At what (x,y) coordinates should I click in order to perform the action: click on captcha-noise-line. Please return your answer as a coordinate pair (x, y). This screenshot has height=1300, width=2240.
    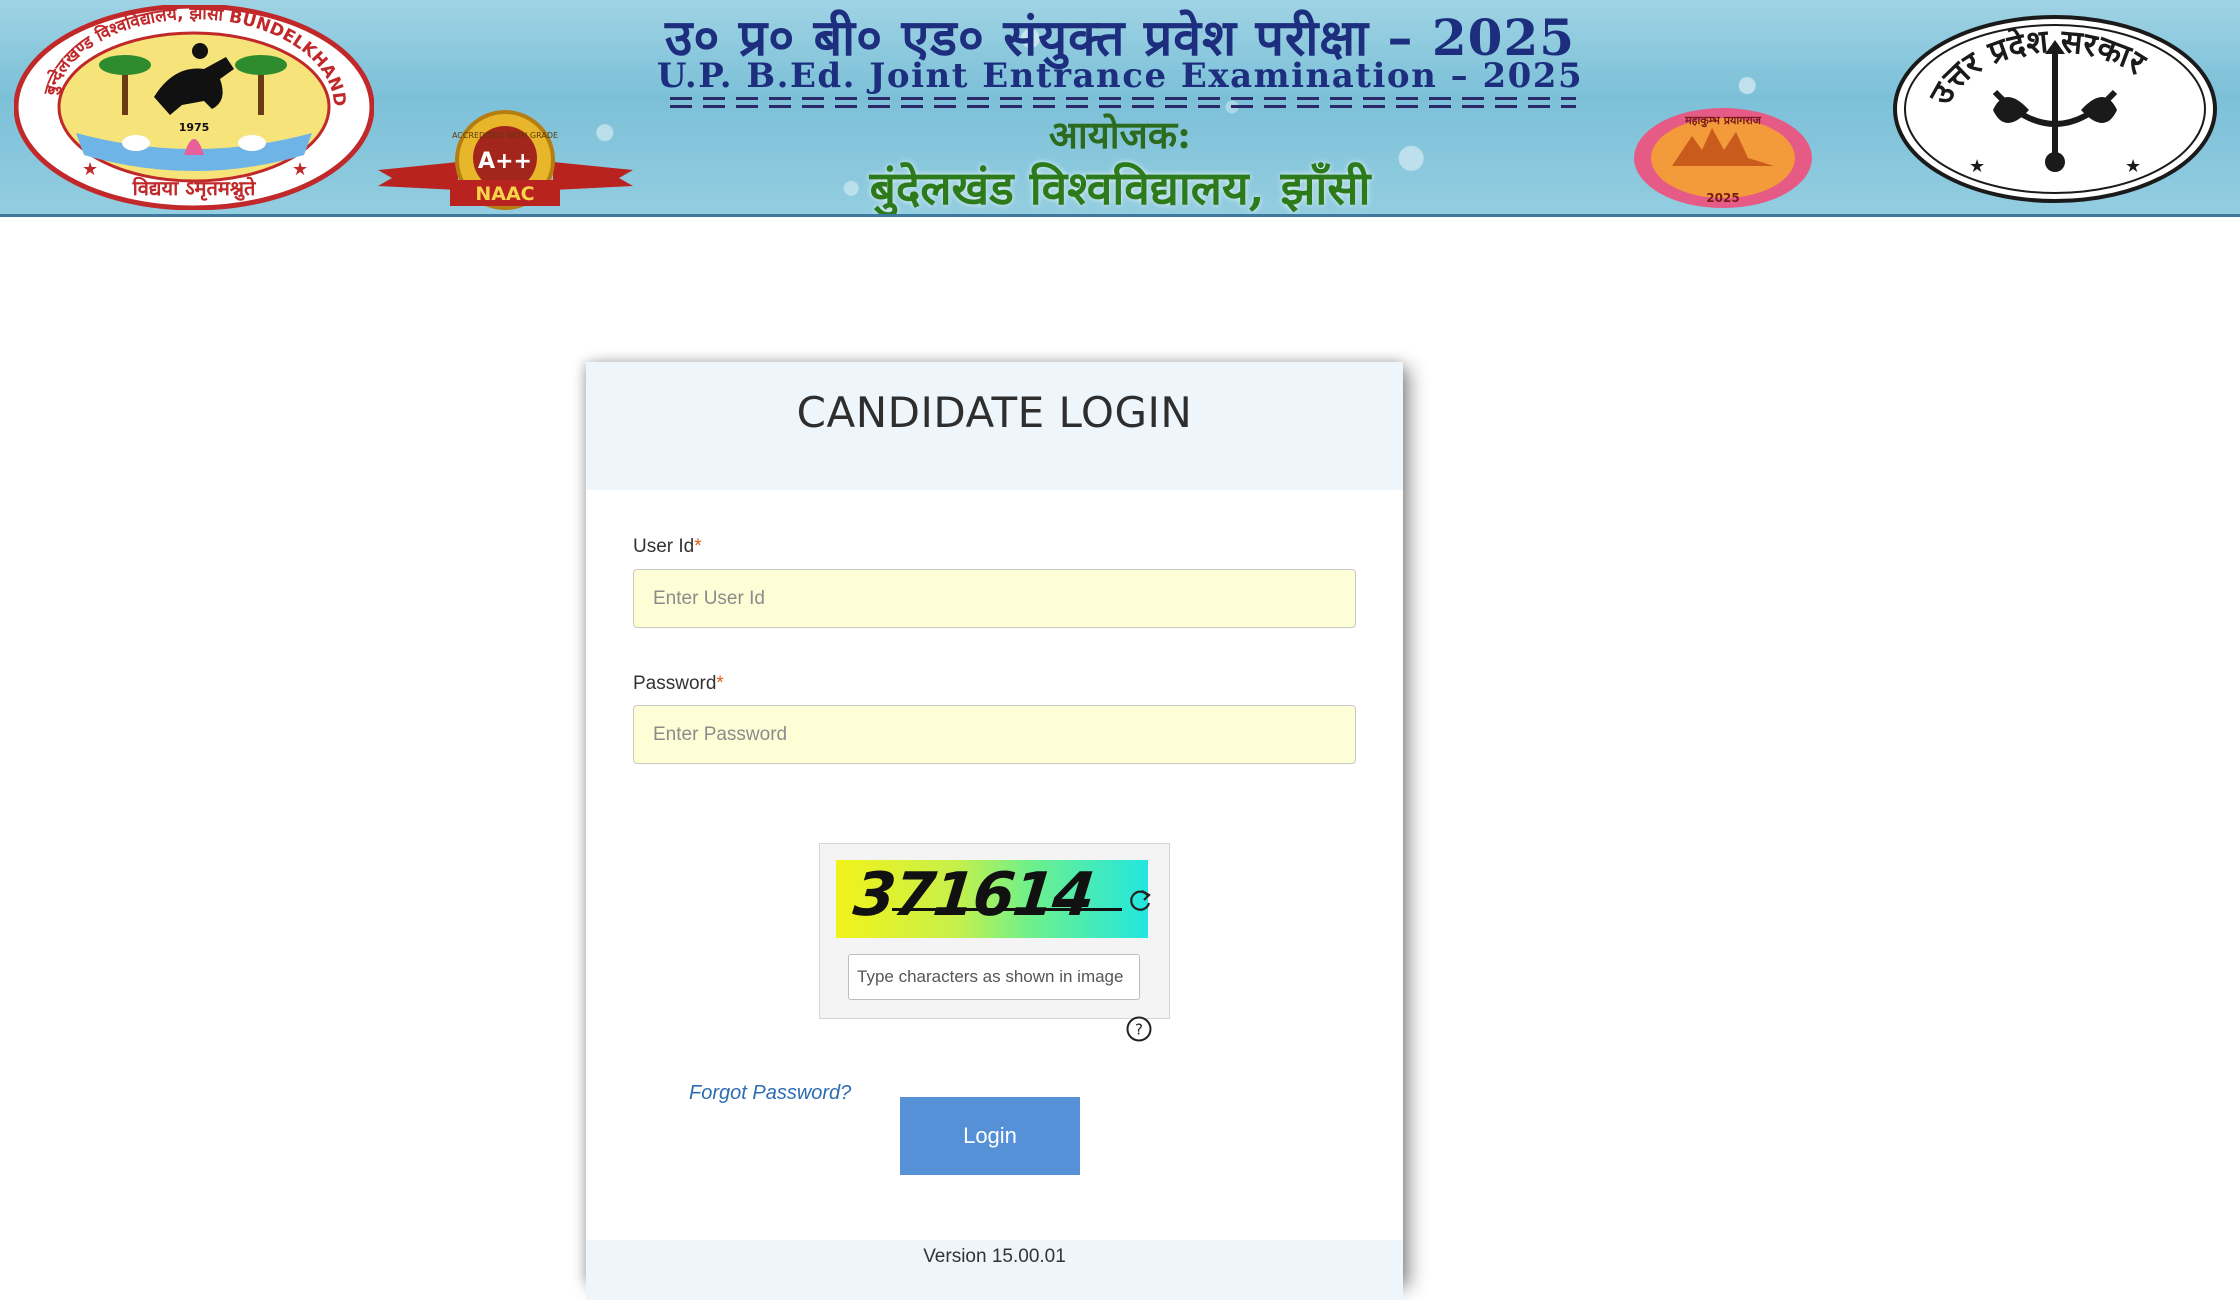
    Looking at the image, I should click on (1007, 909).